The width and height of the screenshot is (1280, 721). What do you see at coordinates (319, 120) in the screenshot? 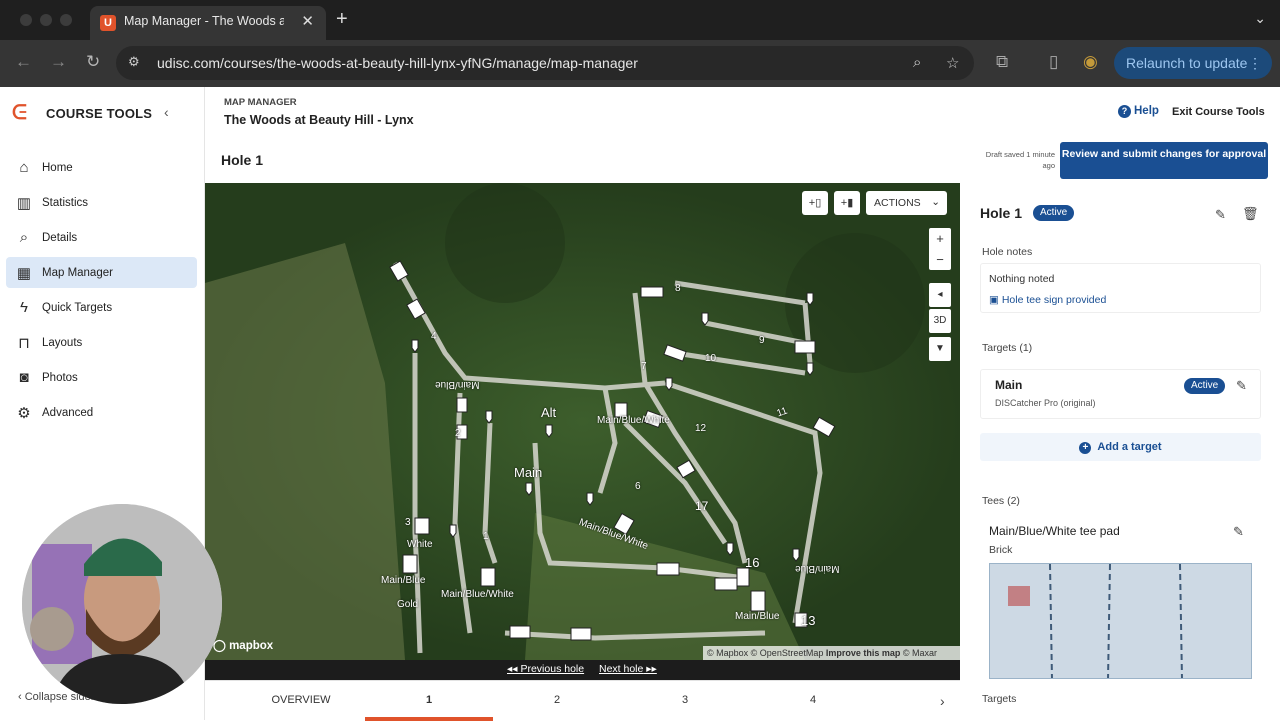
I see `course-title: The Woods at Beauty Hill - Lynx` at bounding box center [319, 120].